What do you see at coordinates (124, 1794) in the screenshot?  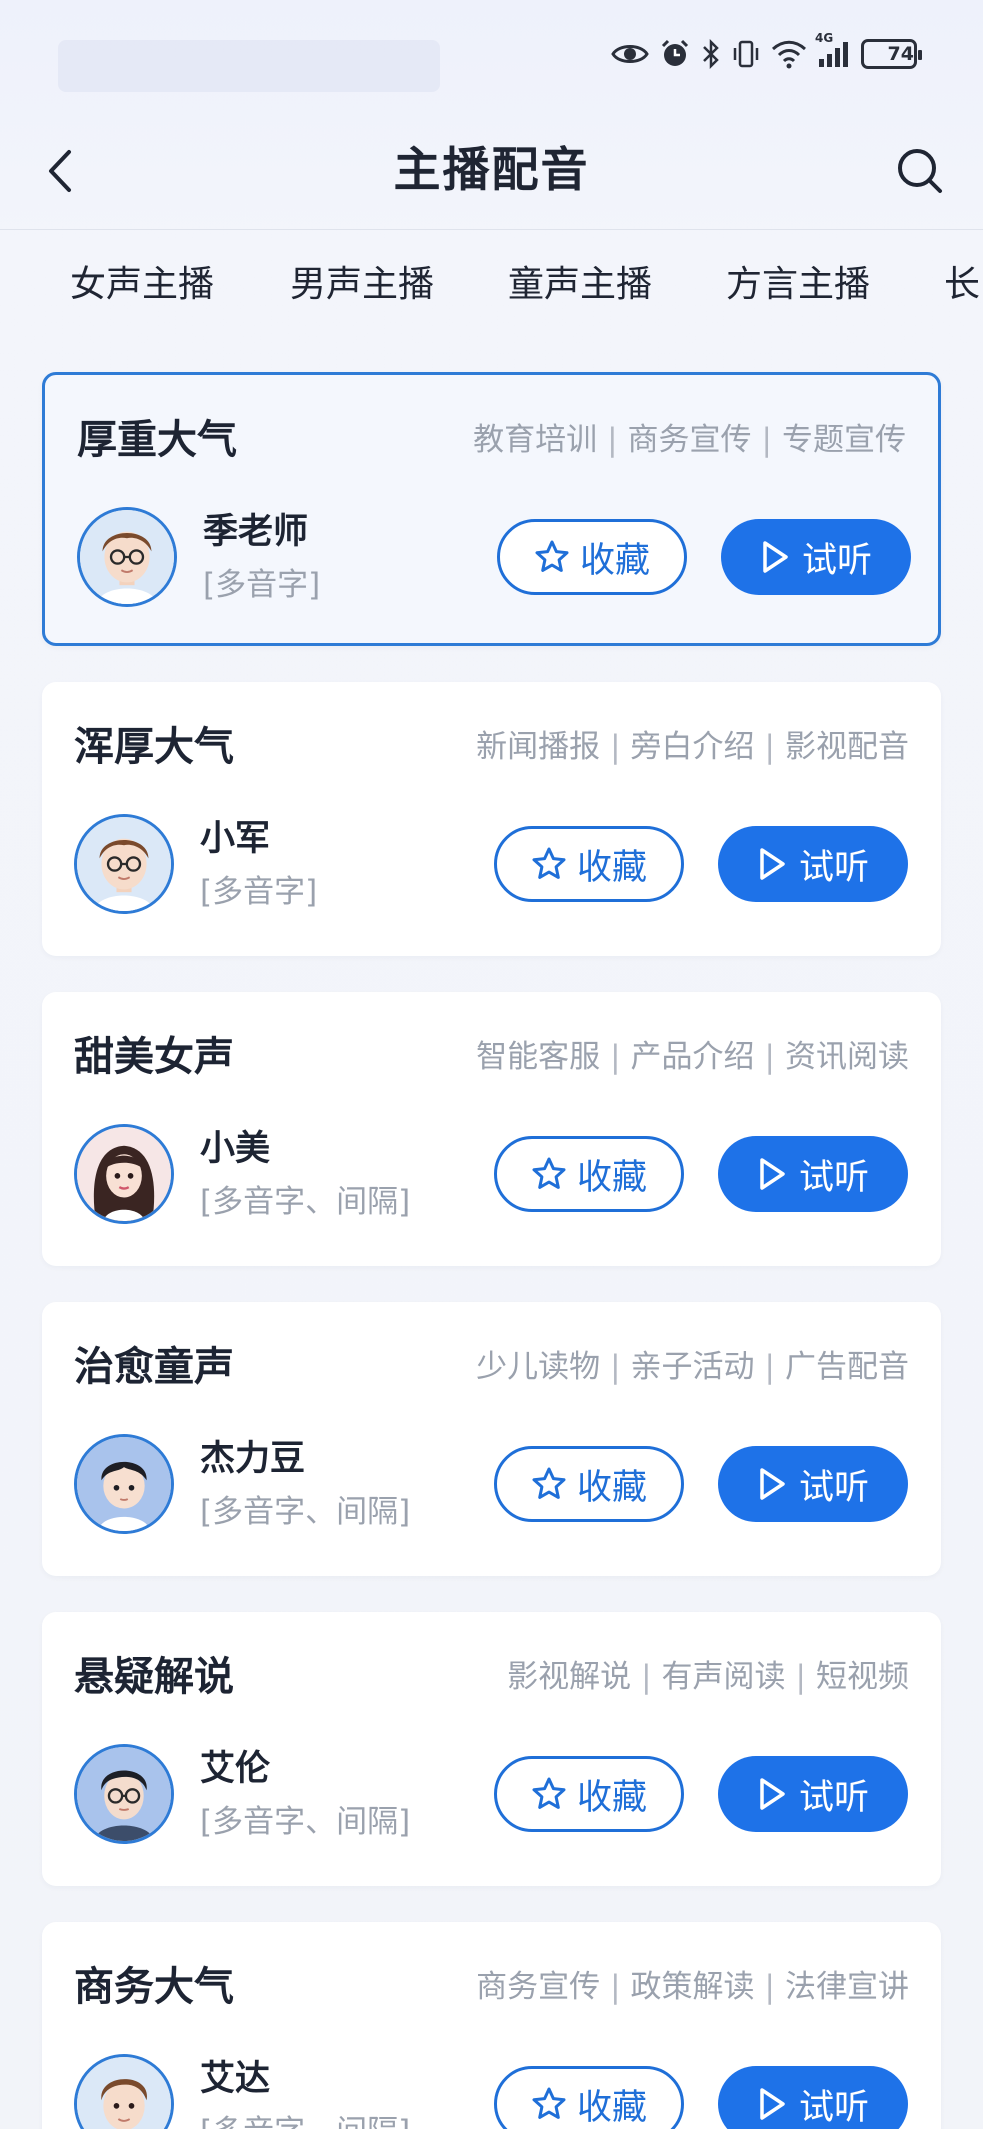 I see `male-glasses-dark-avatar` at bounding box center [124, 1794].